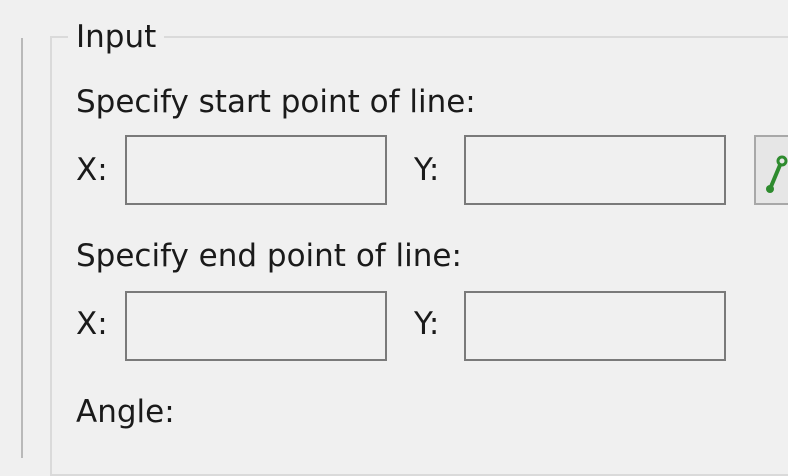  I want to click on end-y-input, so click(595, 326).